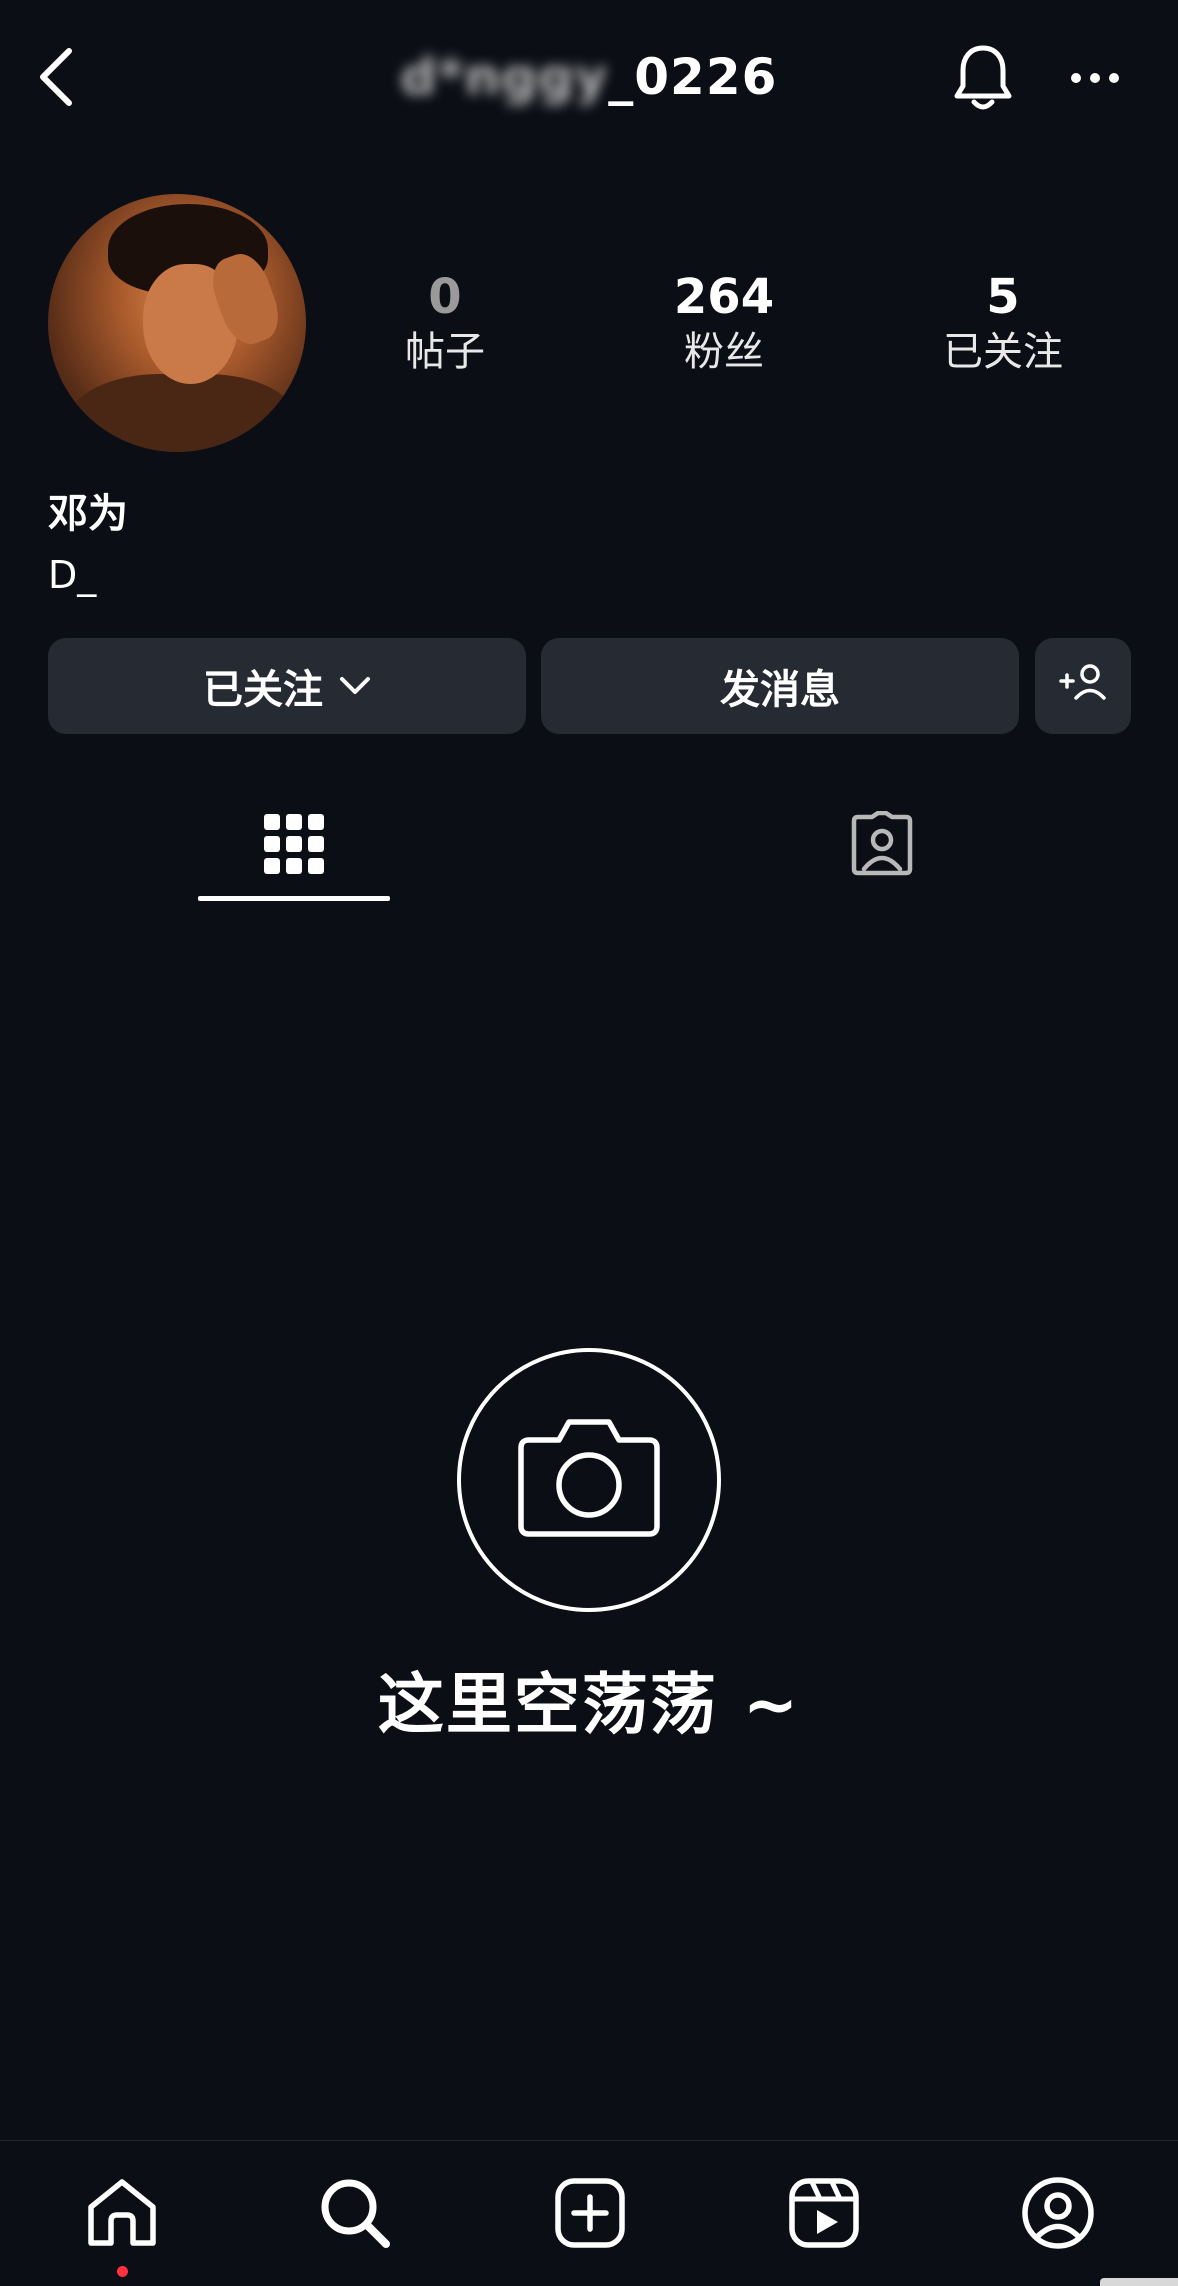 The height and width of the screenshot is (2286, 1178). Describe the element at coordinates (263, 690) in the screenshot. I see `following-button-label: 已关注` at that location.